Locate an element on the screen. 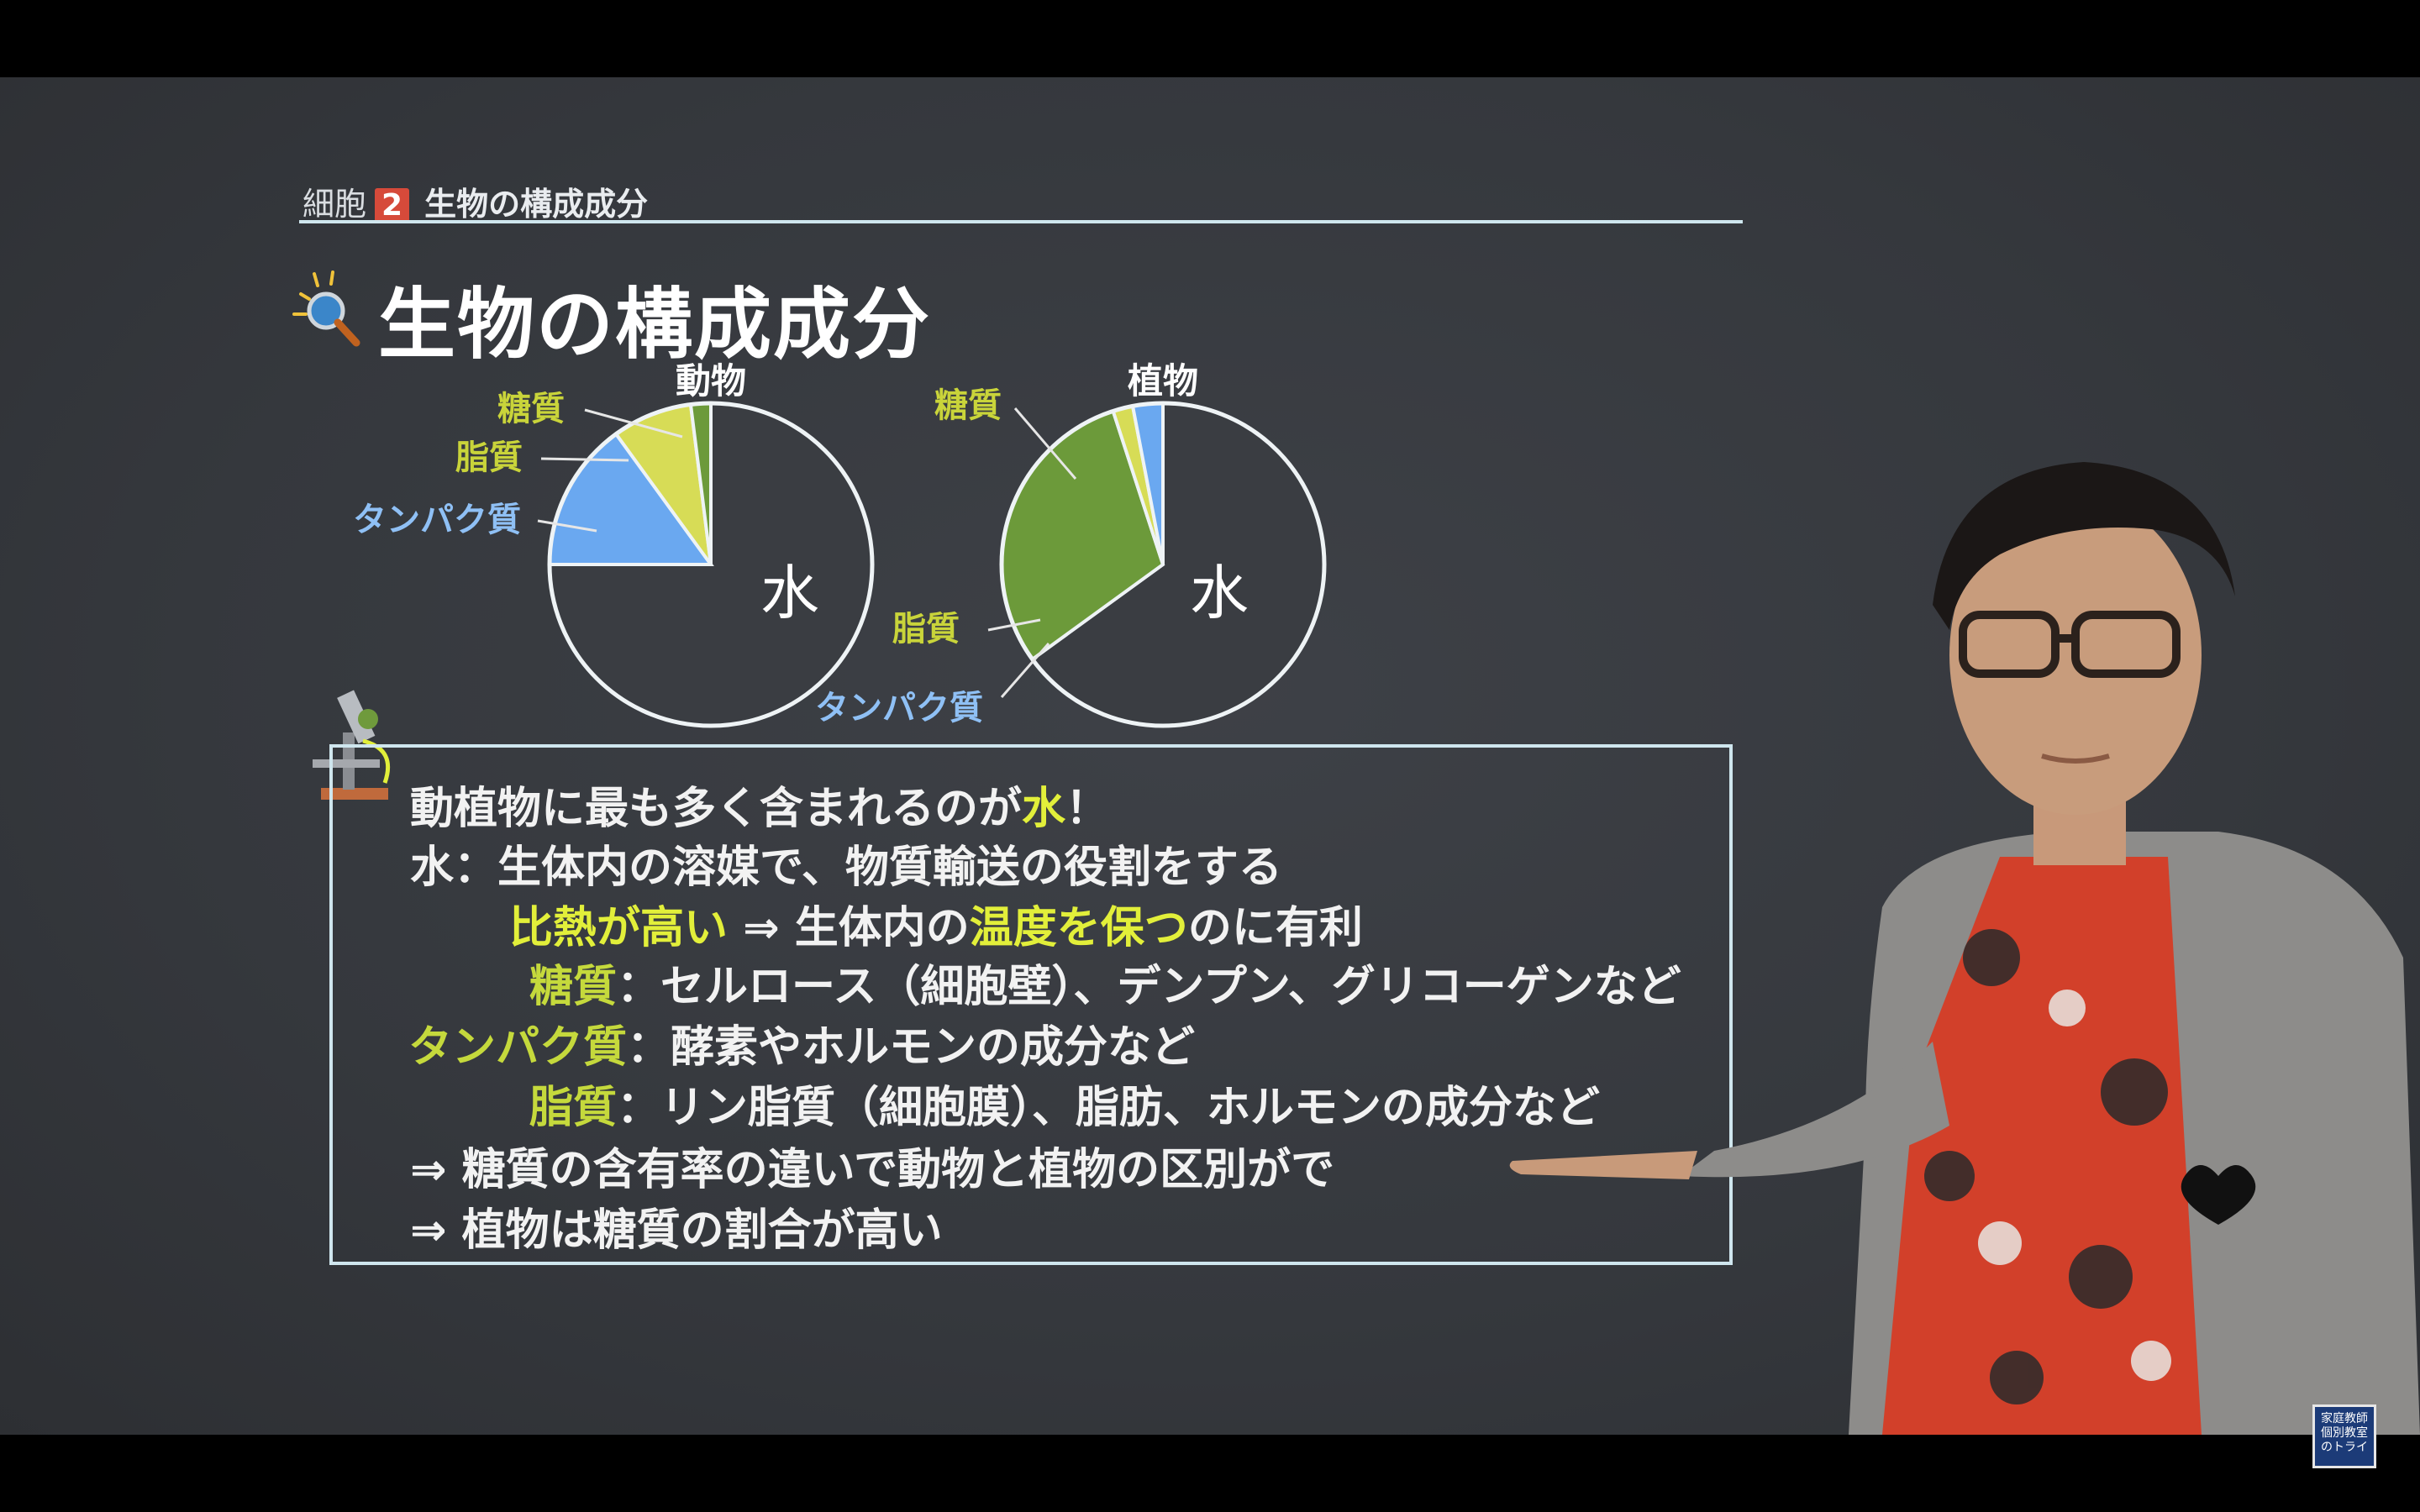  plant-sugar-label: 糖質 is located at coordinates (968, 405).